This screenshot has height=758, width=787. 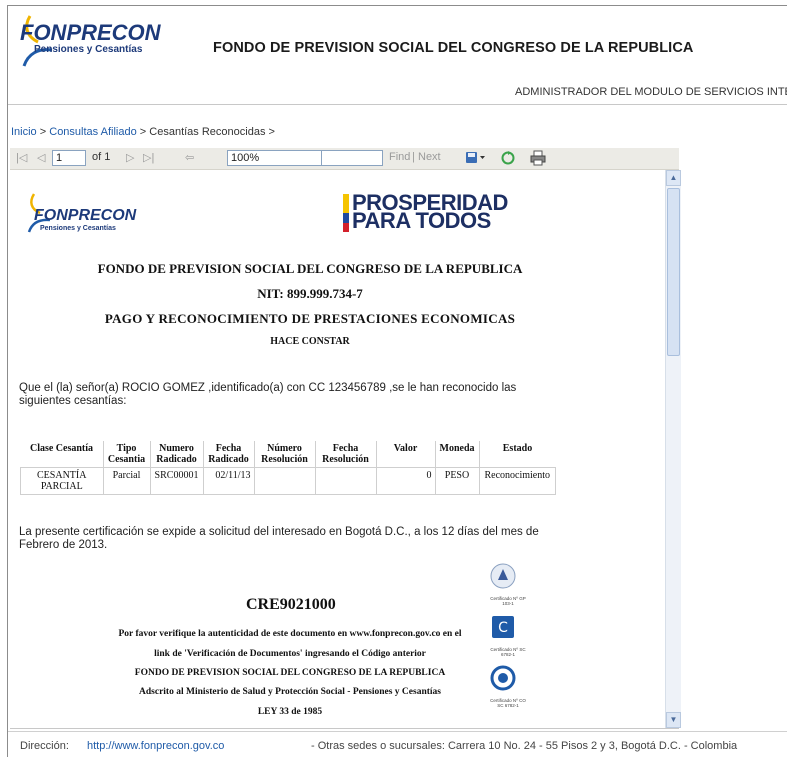 I want to click on certification-seal-icon: C, so click(x=503, y=627).